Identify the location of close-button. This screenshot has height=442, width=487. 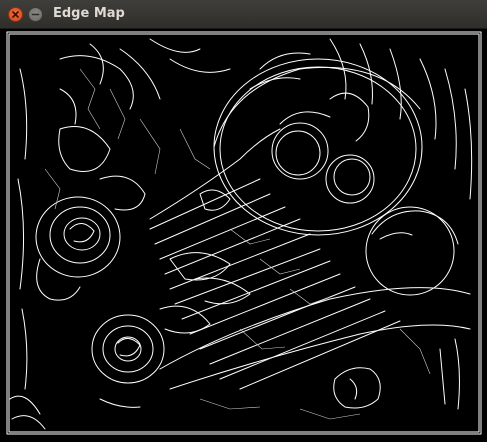
(15, 14).